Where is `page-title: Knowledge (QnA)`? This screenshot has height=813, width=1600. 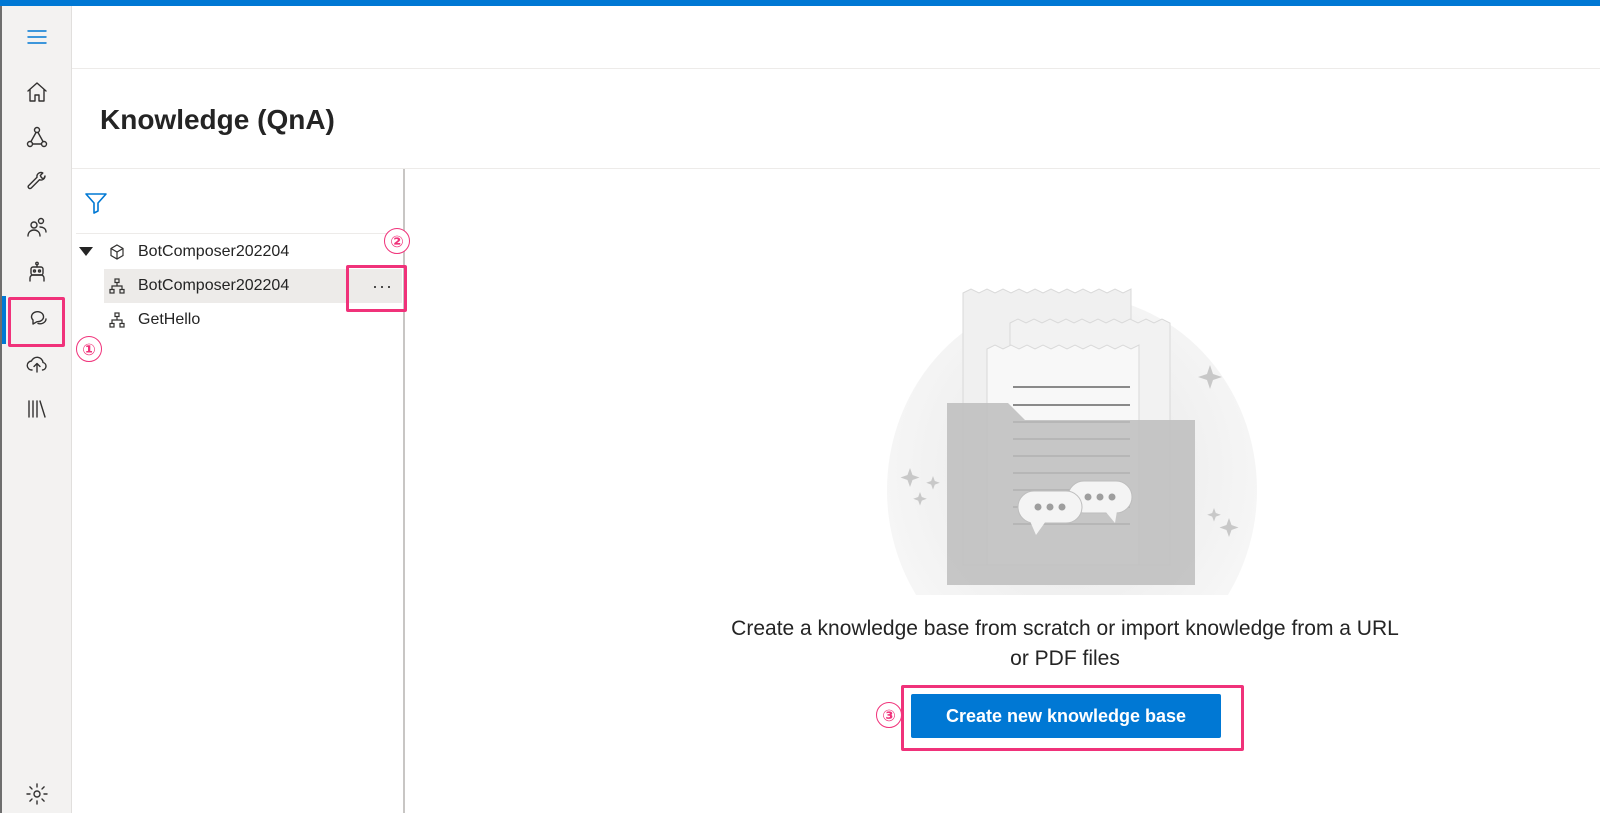 page-title: Knowledge (QnA) is located at coordinates (217, 119).